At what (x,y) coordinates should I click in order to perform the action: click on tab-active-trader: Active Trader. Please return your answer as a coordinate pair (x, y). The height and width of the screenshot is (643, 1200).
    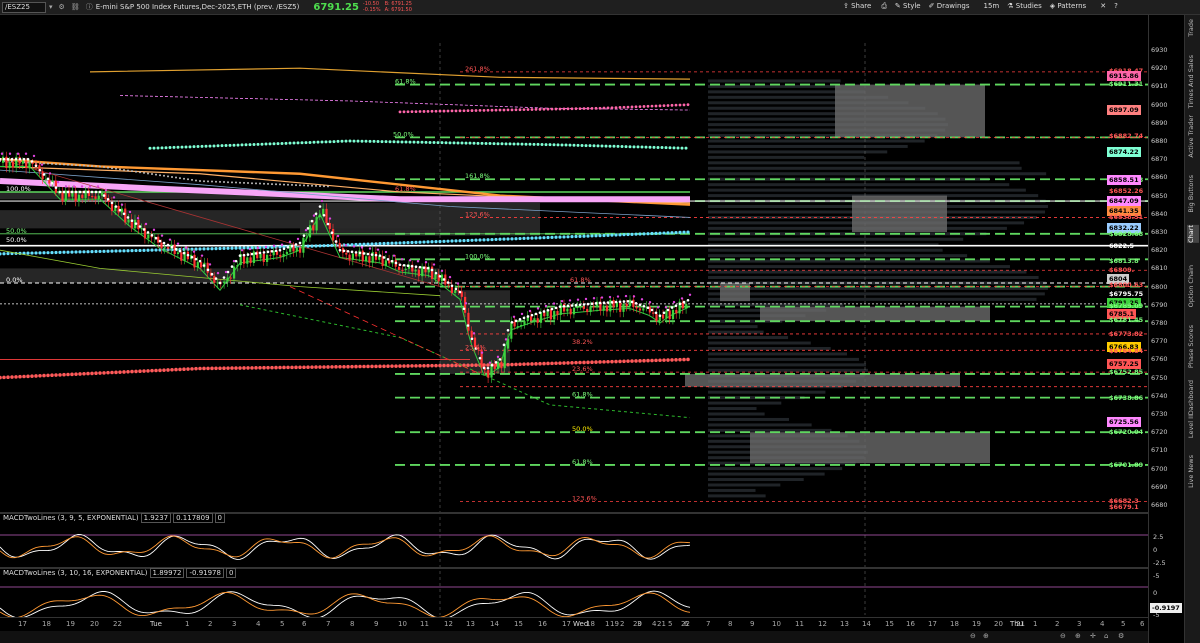
    Looking at the image, I should click on (1193, 136).